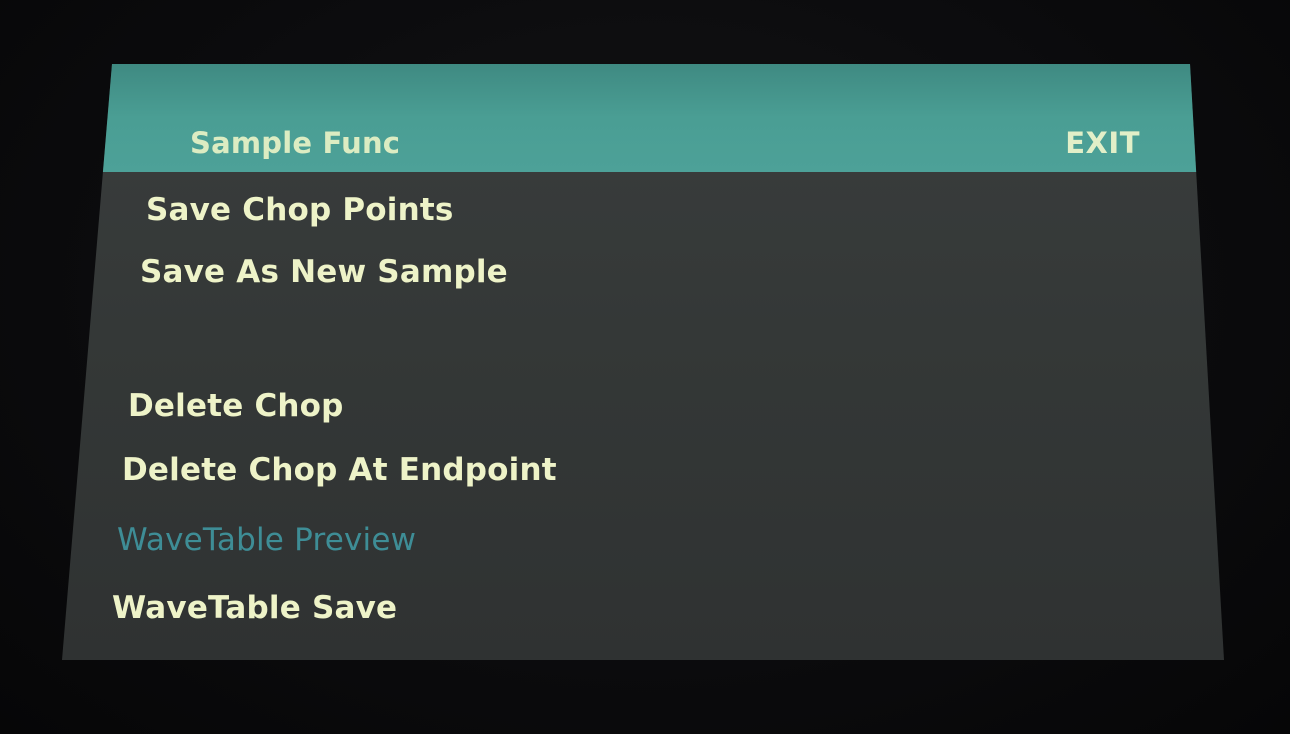  What do you see at coordinates (1102, 143) in the screenshot?
I see `exit-button: EXIT` at bounding box center [1102, 143].